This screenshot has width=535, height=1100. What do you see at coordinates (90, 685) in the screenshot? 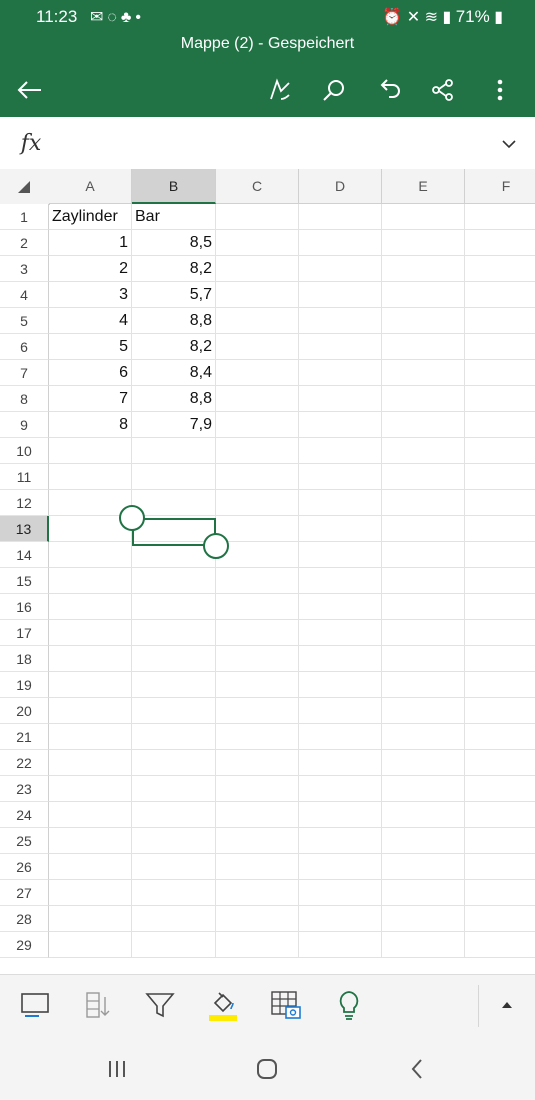
I see `cell-a19` at bounding box center [90, 685].